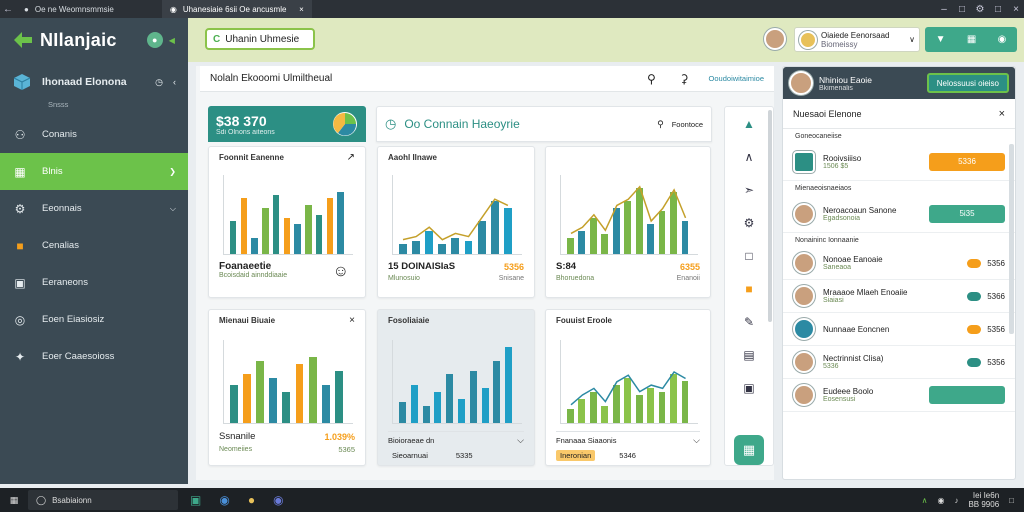 The image size is (1024, 512). What do you see at coordinates (967, 395) in the screenshot?
I see `action-button` at bounding box center [967, 395].